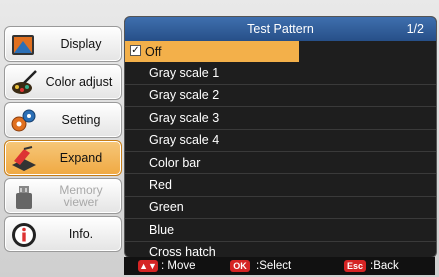 This screenshot has height=277, width=439. Describe the element at coordinates (184, 140) in the screenshot. I see `option-label: Gray scale 4` at that location.